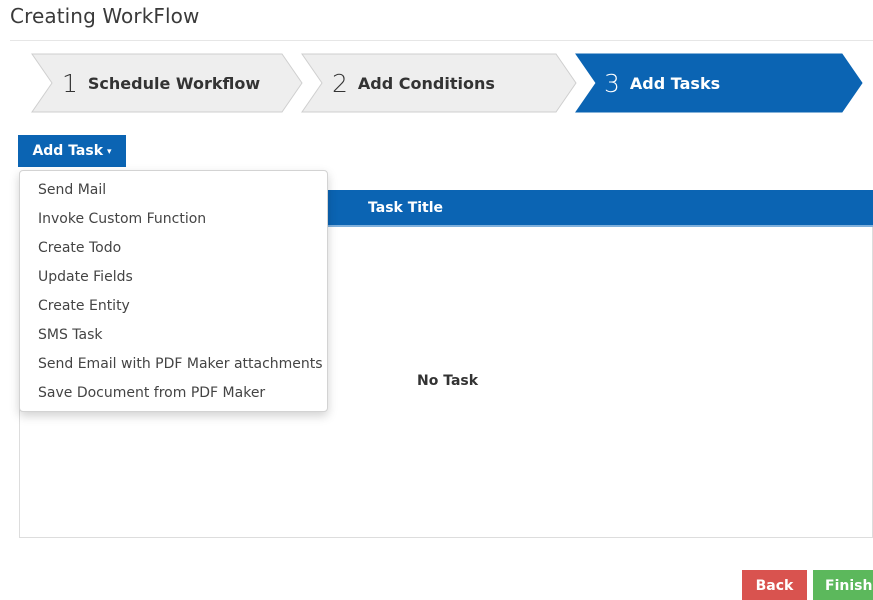 This screenshot has height=600, width=873. I want to click on step-number: 1, so click(70, 83).